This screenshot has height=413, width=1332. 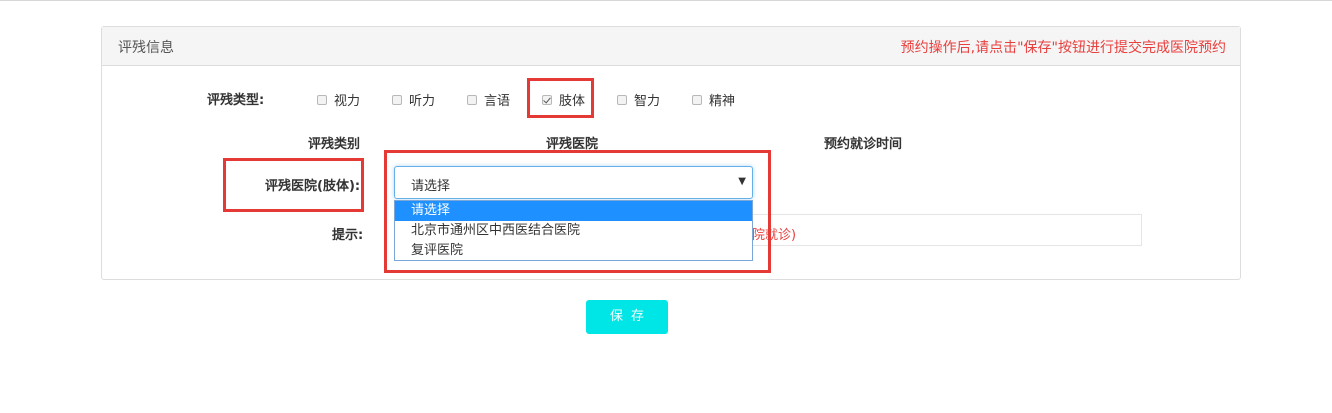 What do you see at coordinates (671, 46) in the screenshot?
I see `panel-header: 评残信息 预约操作后,请点击"保存"按钮进行提交完成医院预约` at bounding box center [671, 46].